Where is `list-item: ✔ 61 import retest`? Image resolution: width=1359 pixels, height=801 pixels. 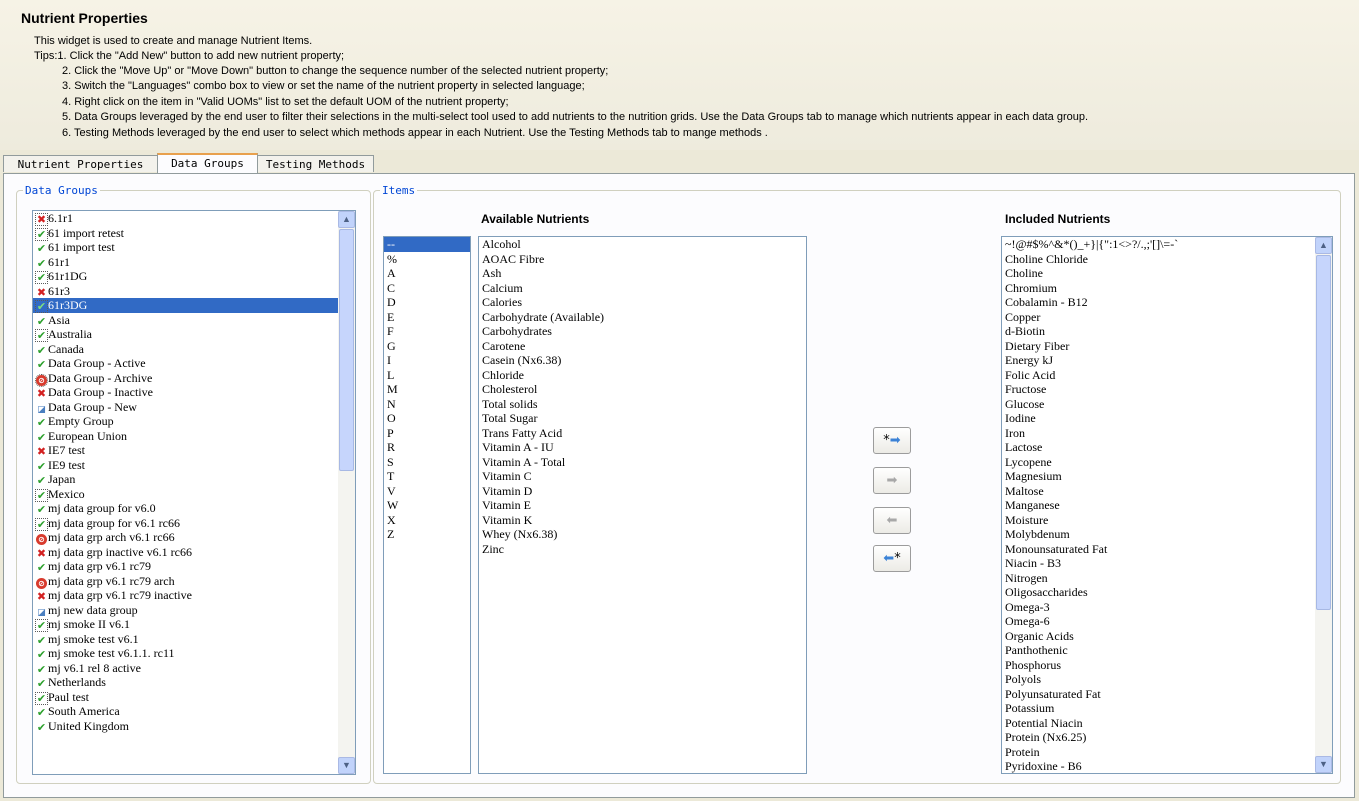 list-item: ✔ 61 import retest is located at coordinates (194, 233).